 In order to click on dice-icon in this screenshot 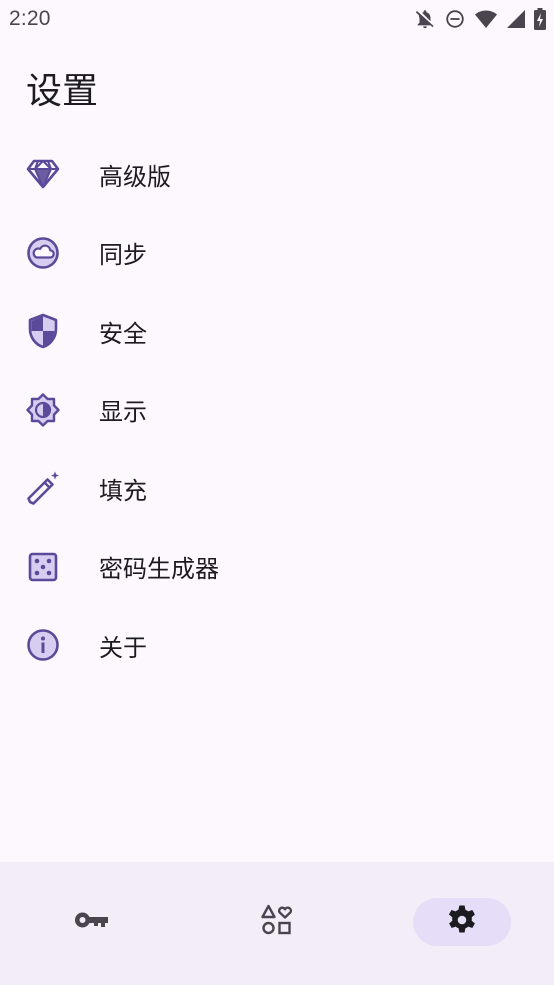, I will do `click(43, 567)`.